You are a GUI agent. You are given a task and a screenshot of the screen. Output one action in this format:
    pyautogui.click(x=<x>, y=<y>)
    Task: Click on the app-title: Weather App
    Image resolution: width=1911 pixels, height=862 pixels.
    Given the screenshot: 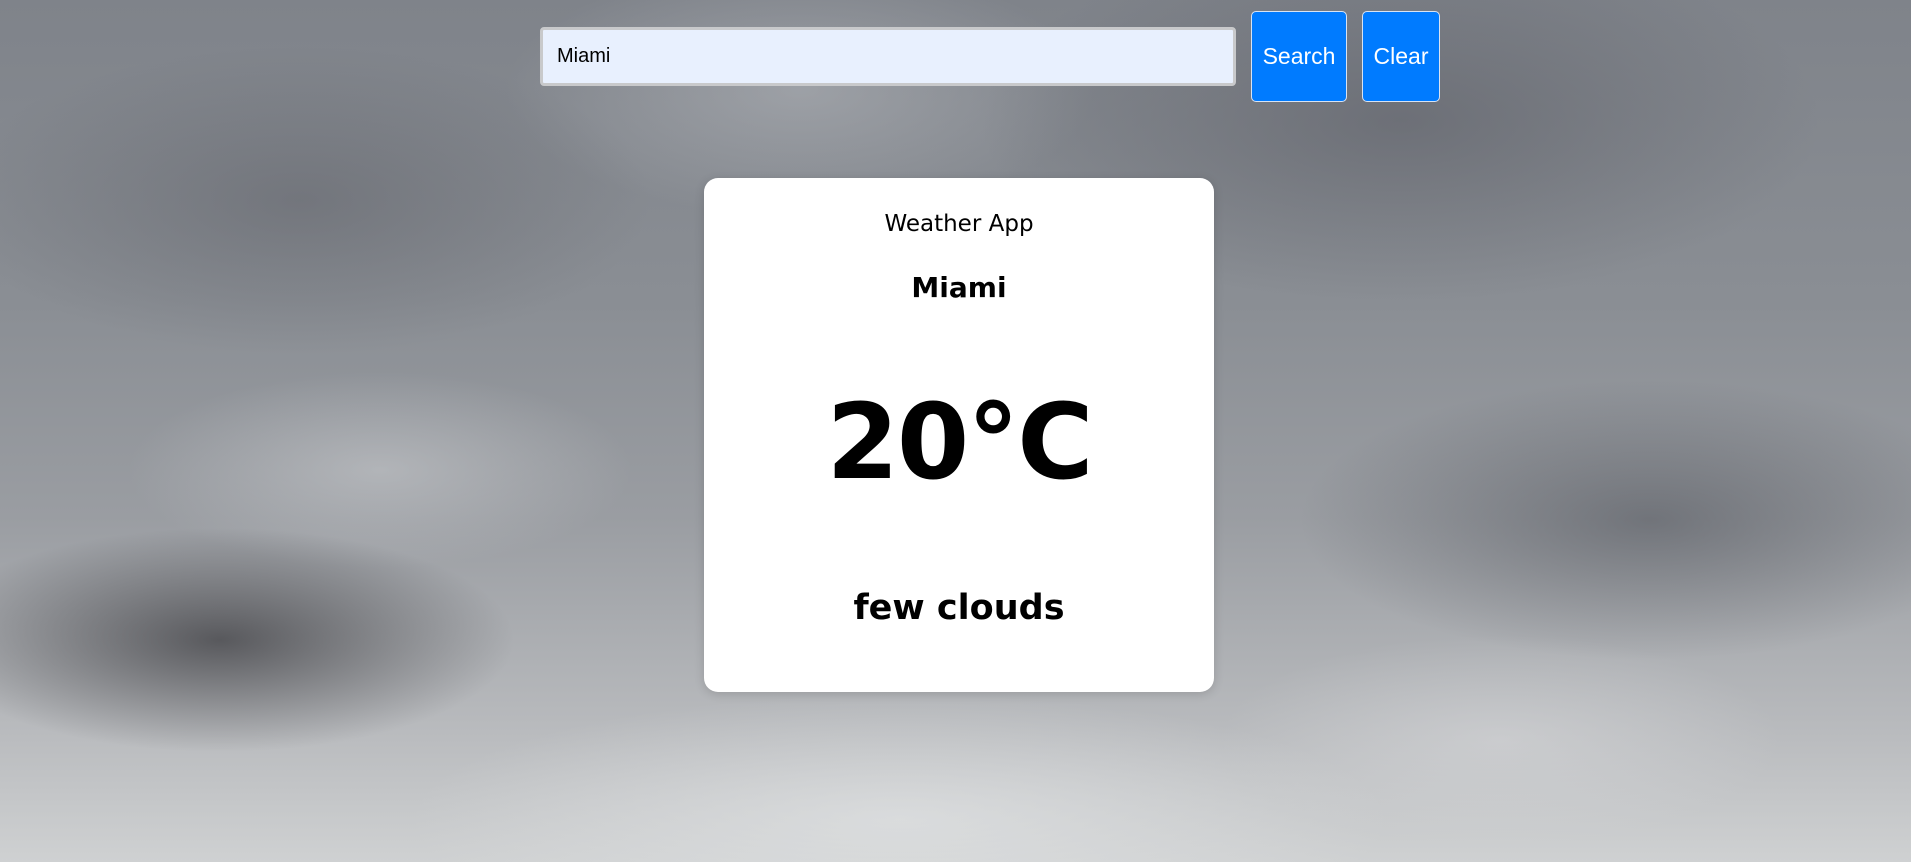 What is the action you would take?
    pyautogui.click(x=959, y=224)
    